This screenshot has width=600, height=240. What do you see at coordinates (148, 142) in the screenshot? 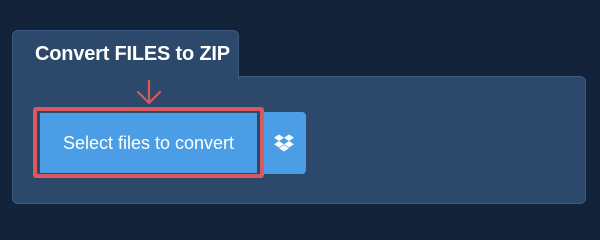
I see `highlight-box` at bounding box center [148, 142].